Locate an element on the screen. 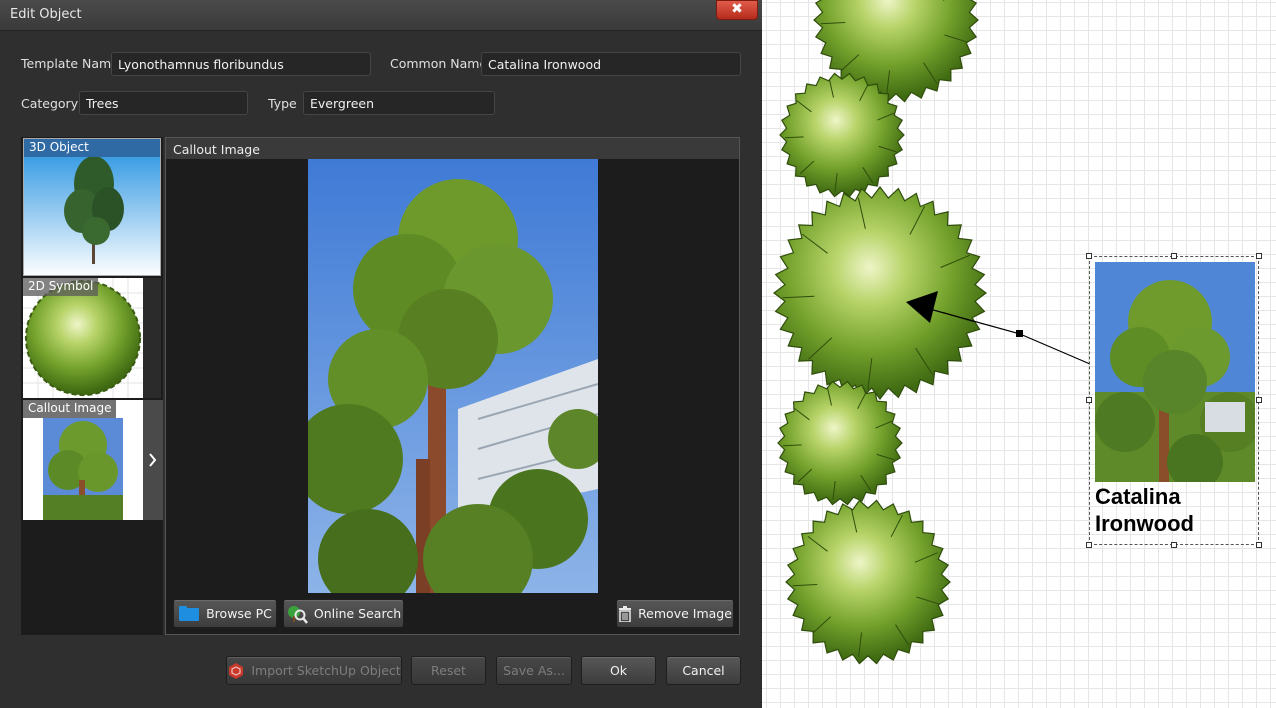  tab-2d-symbol: 2D Symbol is located at coordinates (92, 338).